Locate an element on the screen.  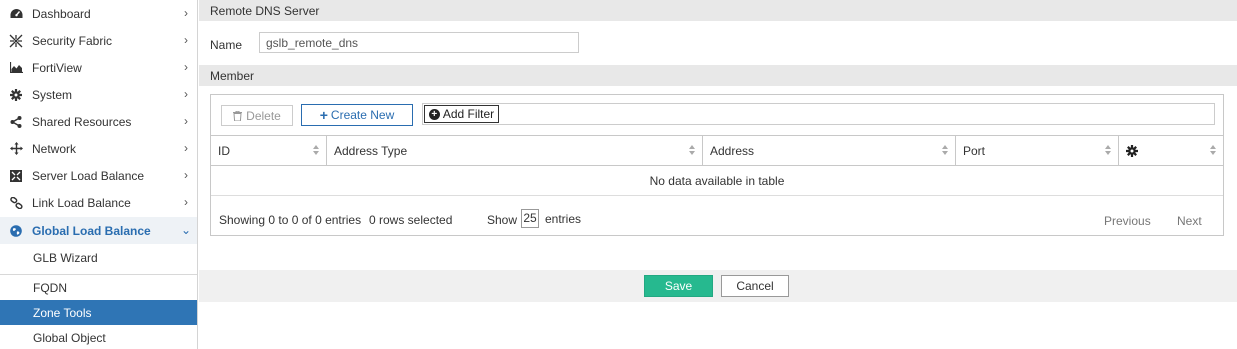
table-empty-row: No data available in table is located at coordinates (717, 181).